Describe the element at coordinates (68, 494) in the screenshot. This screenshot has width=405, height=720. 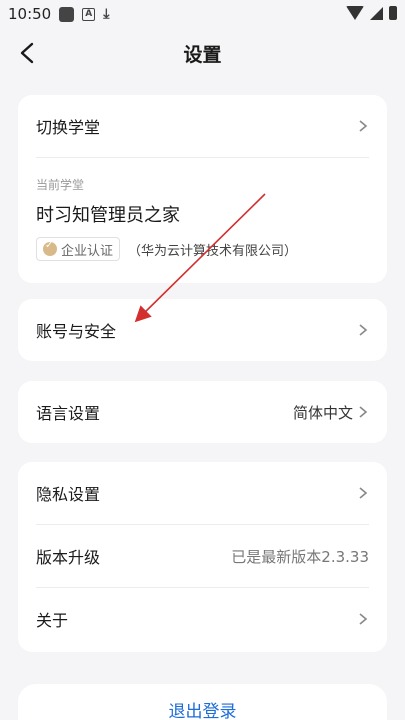
I see `privacy-label: 隐私设置` at that location.